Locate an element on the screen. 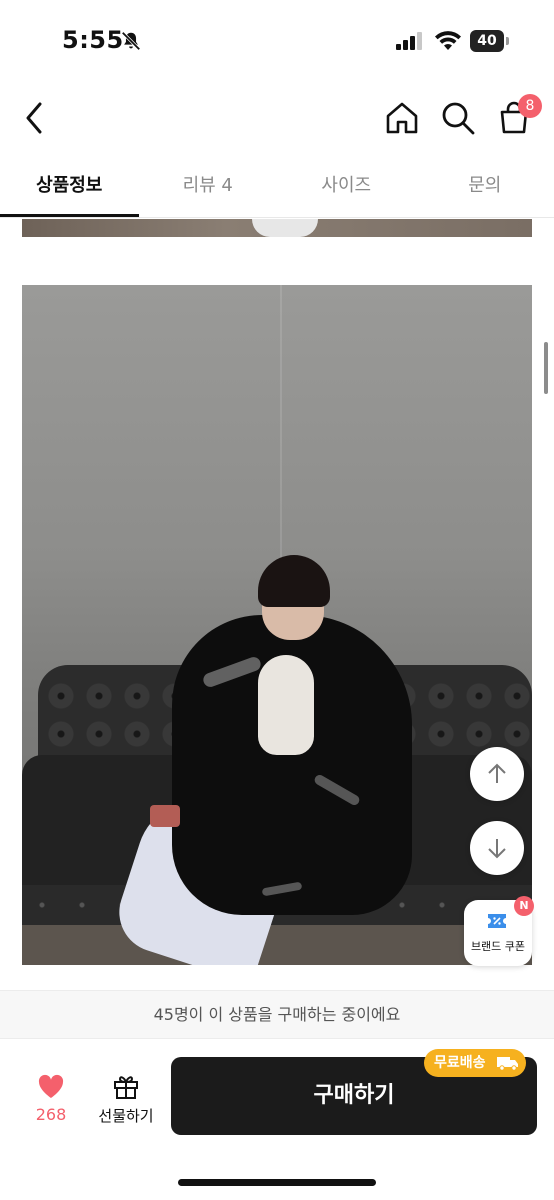 The image size is (554, 1200). bottom-action-bar: 268 선물하기 구매하기 무료배송 is located at coordinates (277, 1119).